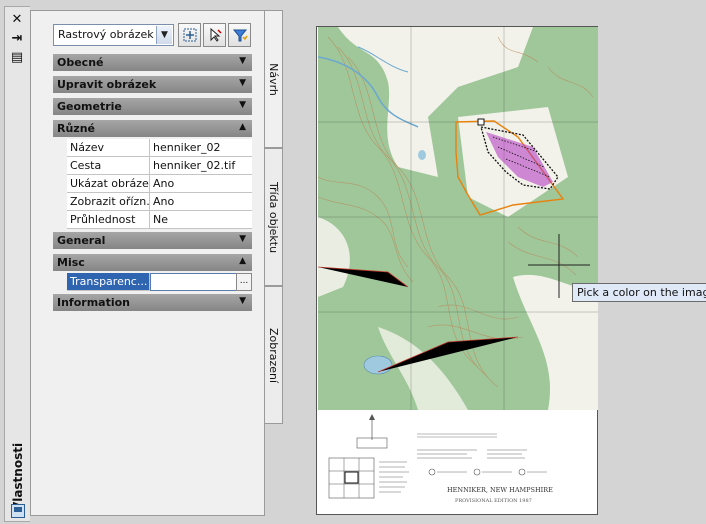 The image size is (706, 524). I want to click on section-misc: Misc ▲, so click(152, 262).